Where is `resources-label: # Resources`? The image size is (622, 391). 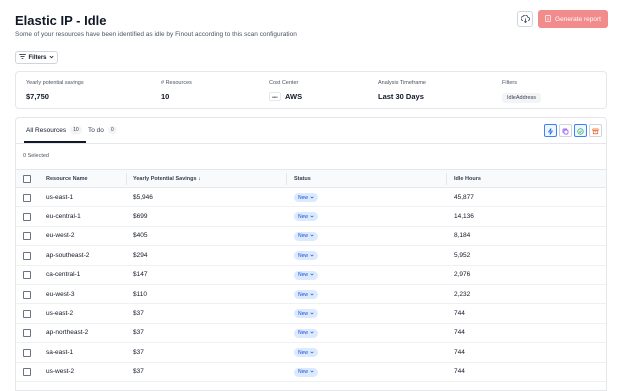
resources-label: # Resources is located at coordinates (176, 83).